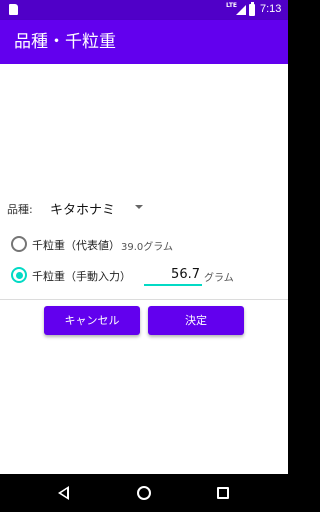 This screenshot has width=320, height=512. Describe the element at coordinates (92, 320) in the screenshot. I see `cancel-button: キャンセル` at that location.